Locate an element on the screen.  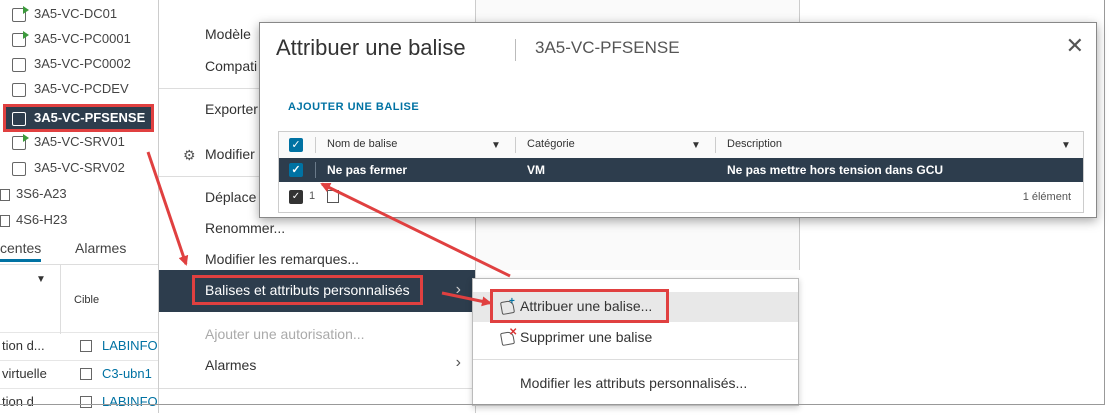
tag-category-cell: VM is located at coordinates (536, 170).